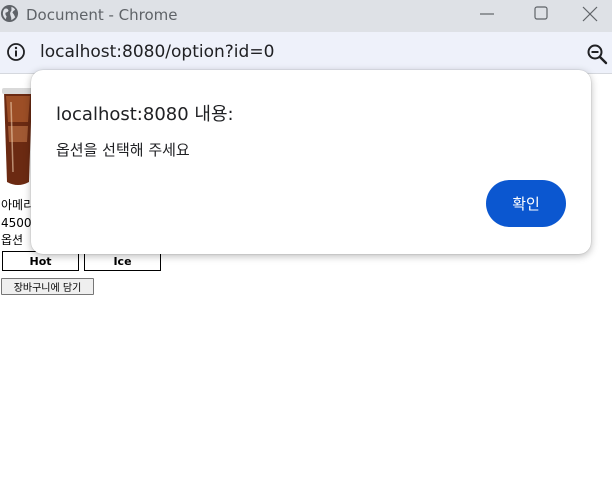  I want to click on globe-icon, so click(9, 13).